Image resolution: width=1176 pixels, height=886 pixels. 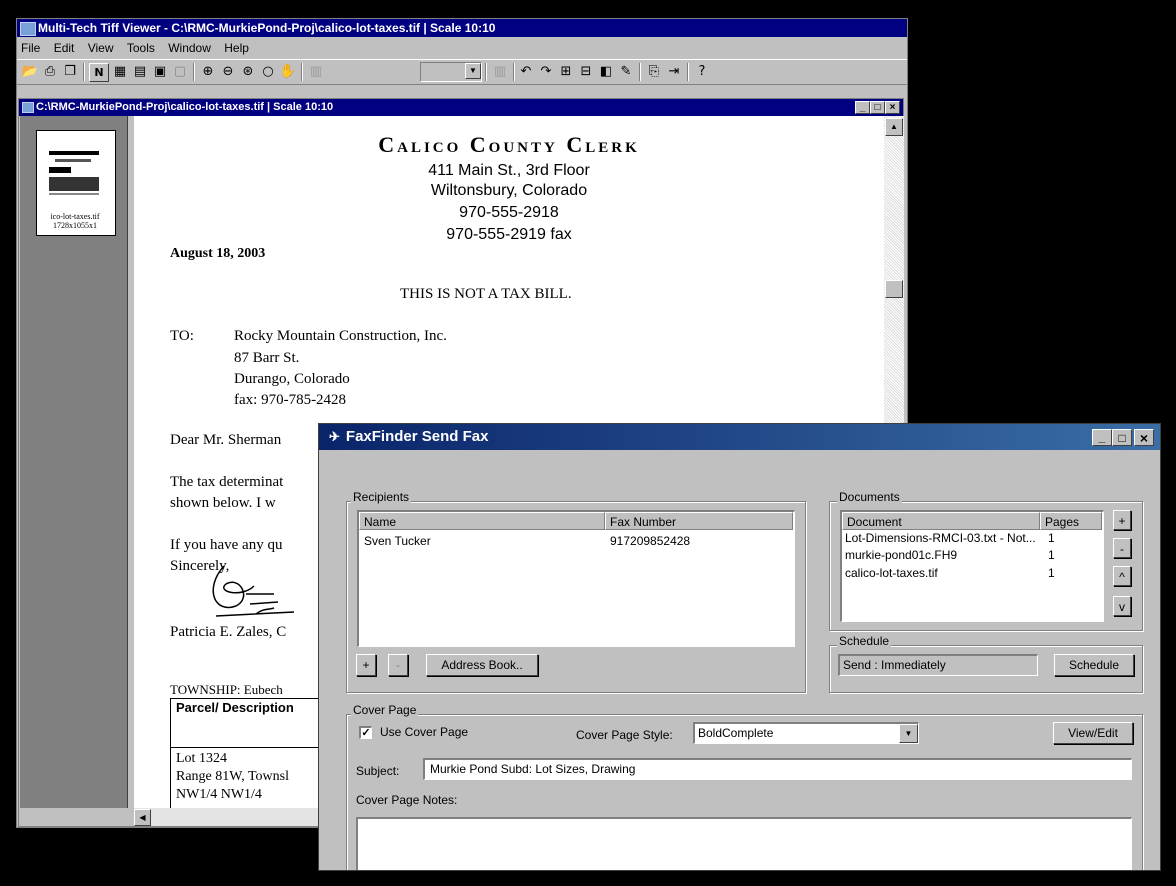 I want to click on thumbnail-size: 1728x1055x1, so click(x=75, y=225).